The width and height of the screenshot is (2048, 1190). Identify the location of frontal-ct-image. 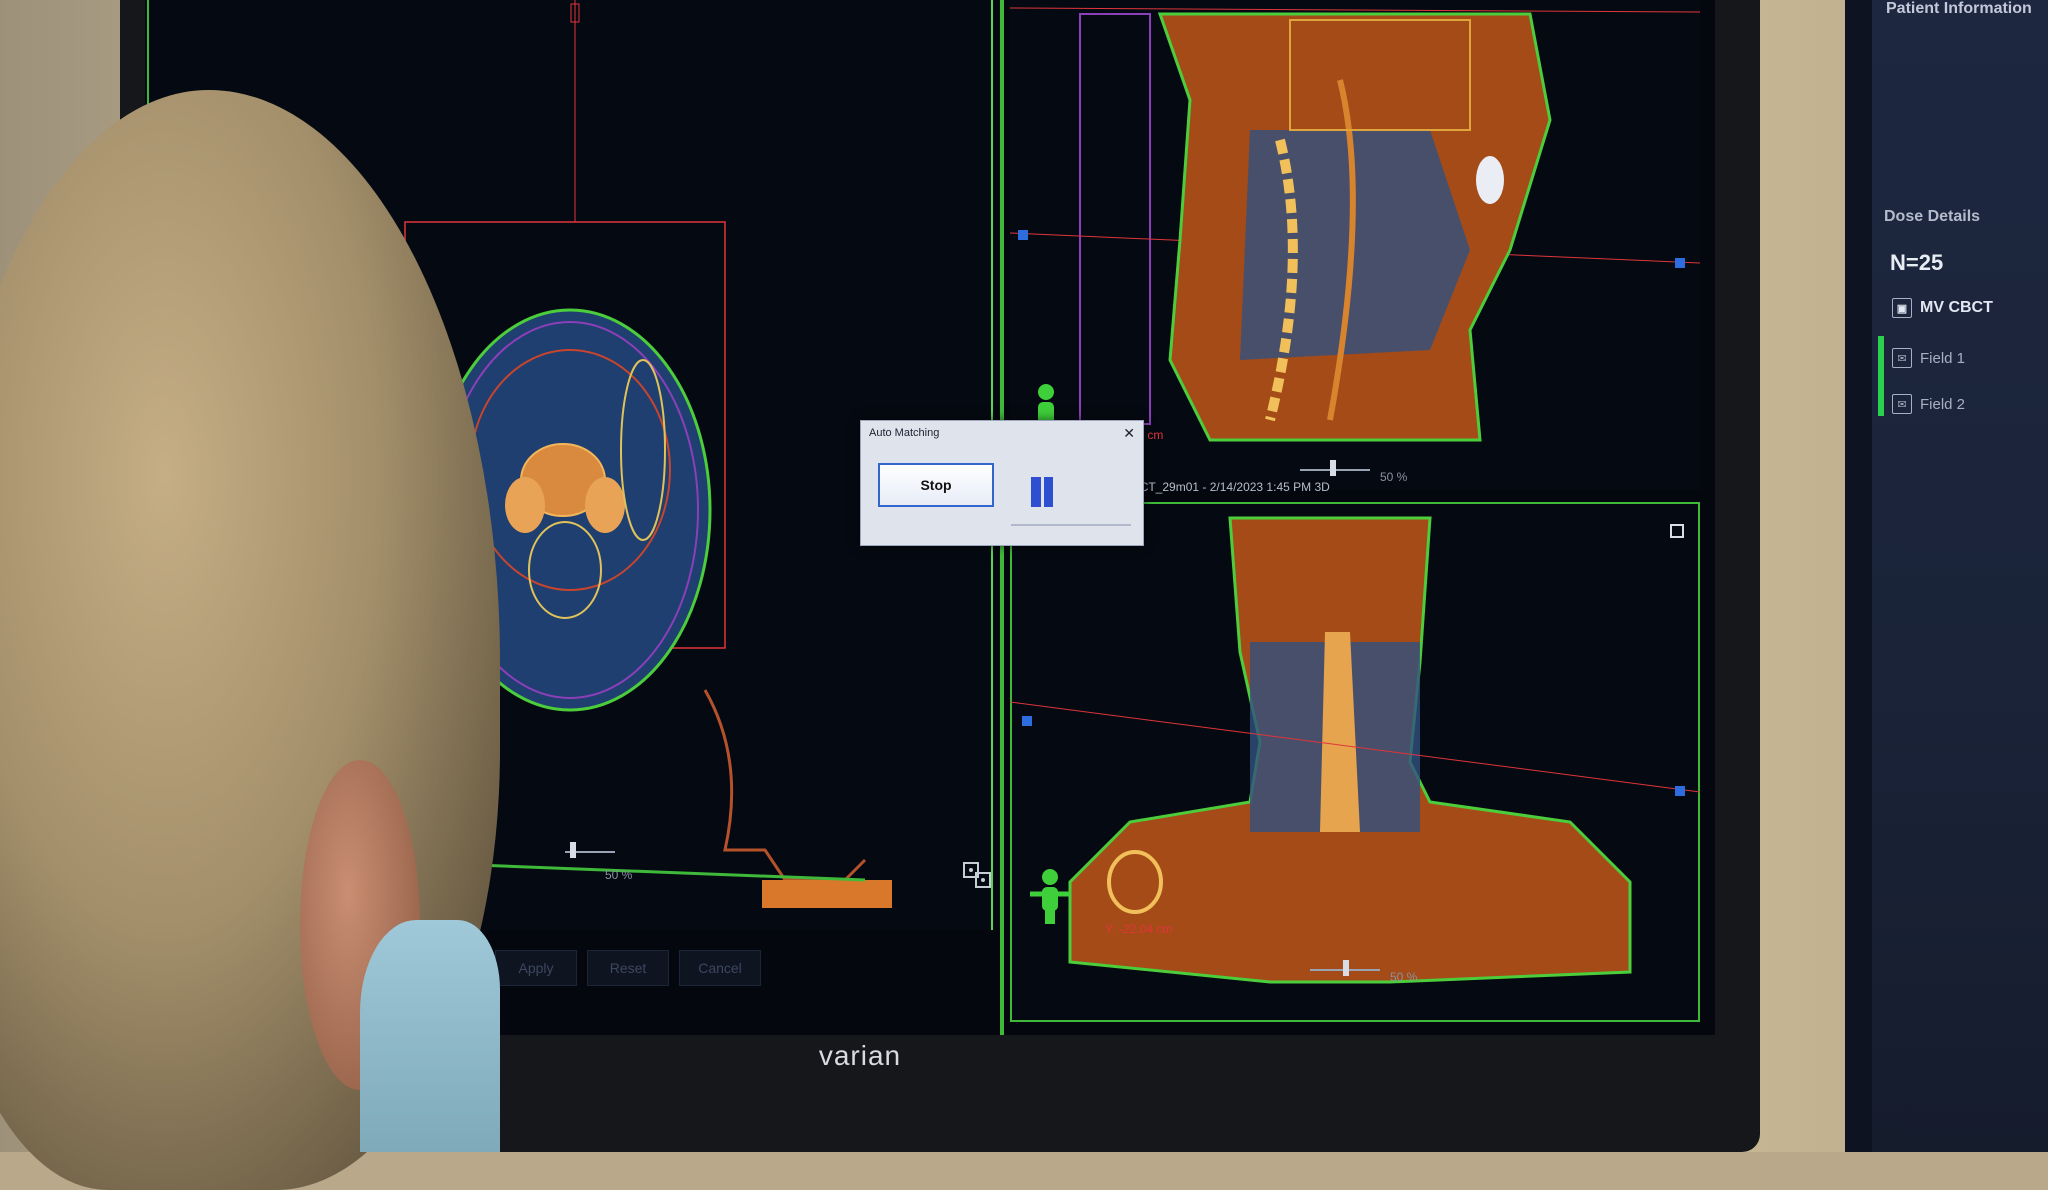
(1355, 750).